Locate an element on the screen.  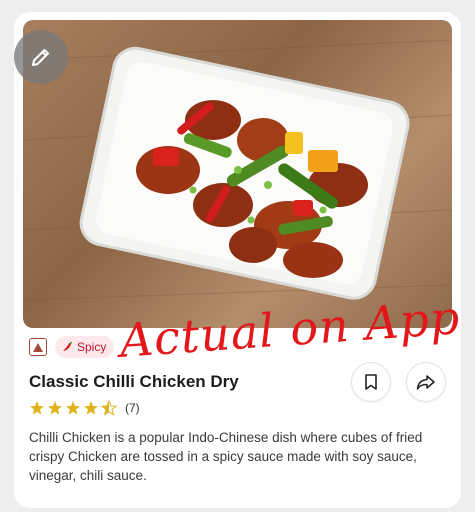
spicy-tag: Spicy is located at coordinates (85, 347).